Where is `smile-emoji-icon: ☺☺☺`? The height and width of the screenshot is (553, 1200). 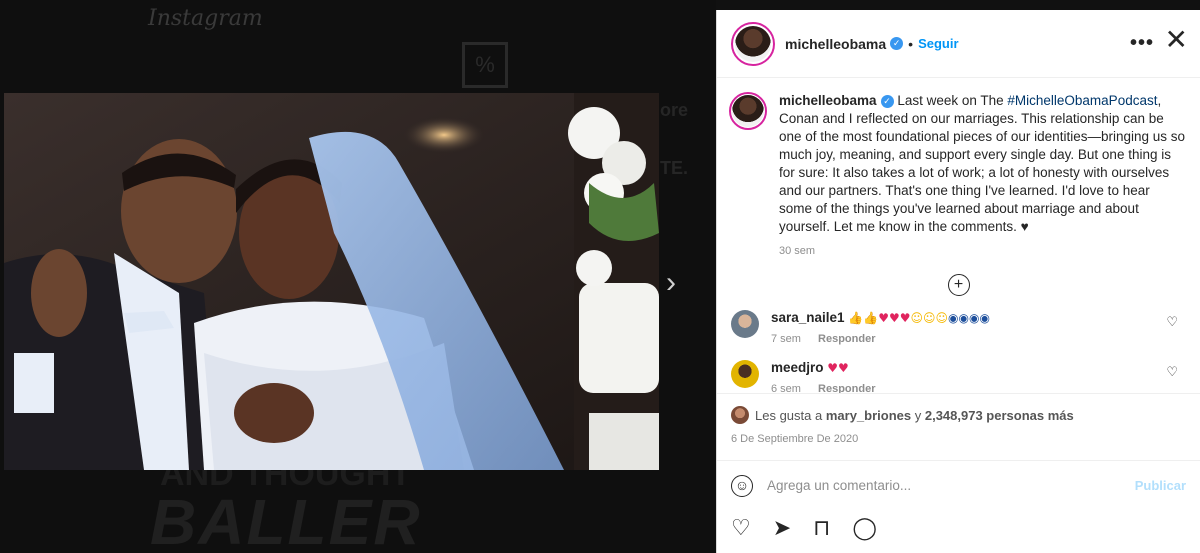 smile-emoji-icon: ☺☺☺ is located at coordinates (929, 318).